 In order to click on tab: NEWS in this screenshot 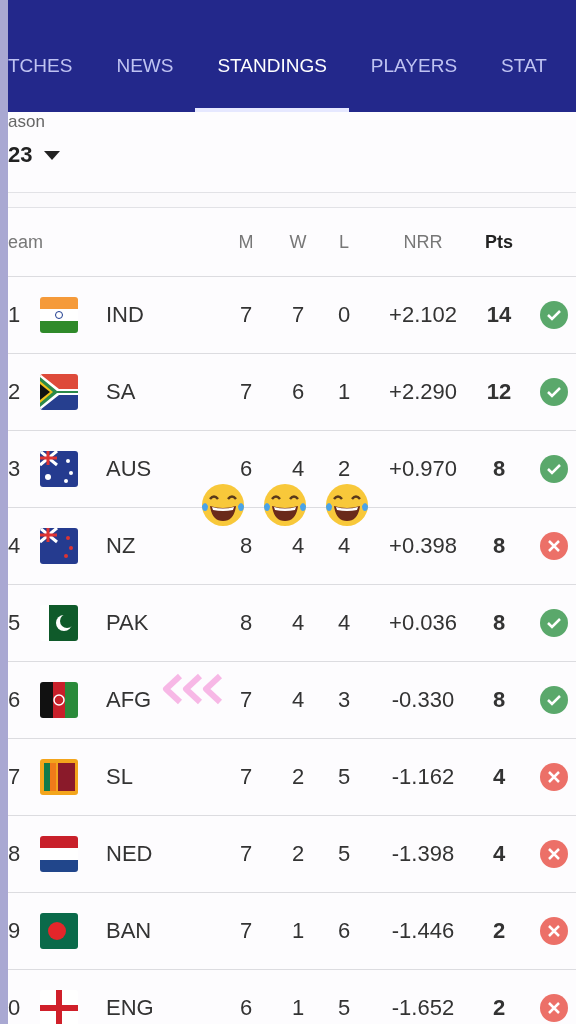, I will do `click(145, 66)`.